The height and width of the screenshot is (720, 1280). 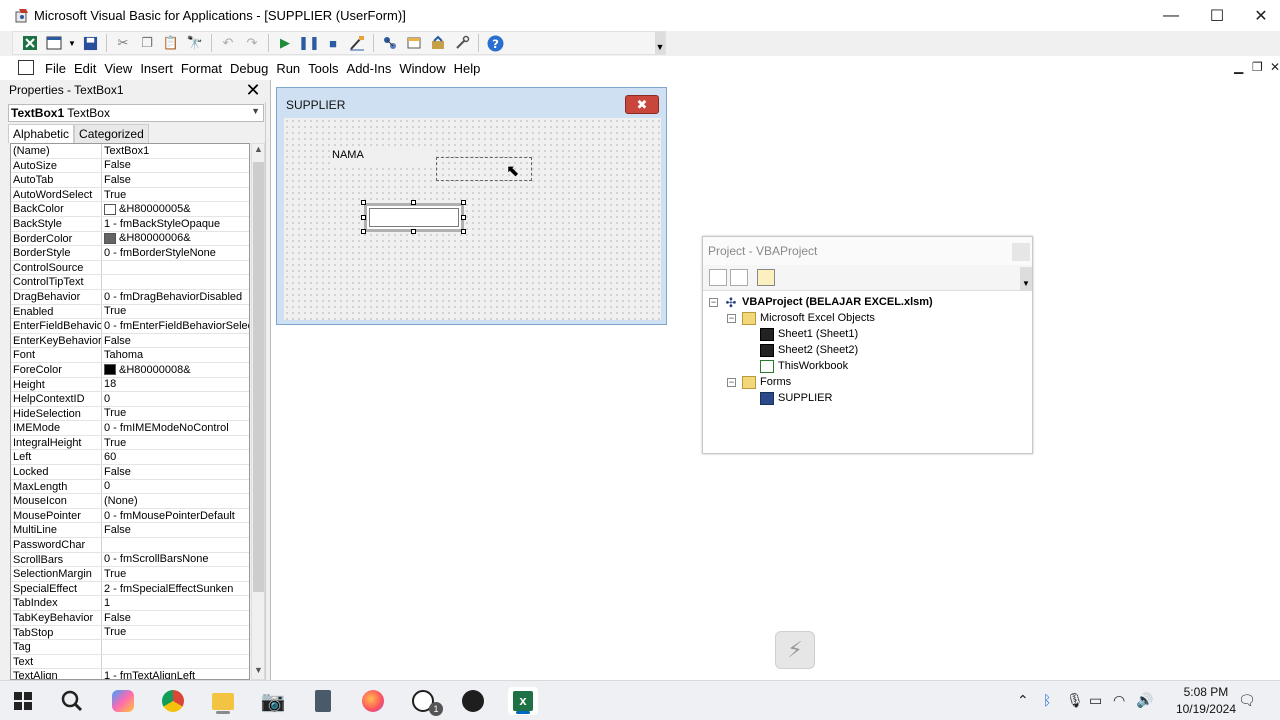 What do you see at coordinates (41, 134) in the screenshot?
I see `tab-alphabetic: Alphabetic` at bounding box center [41, 134].